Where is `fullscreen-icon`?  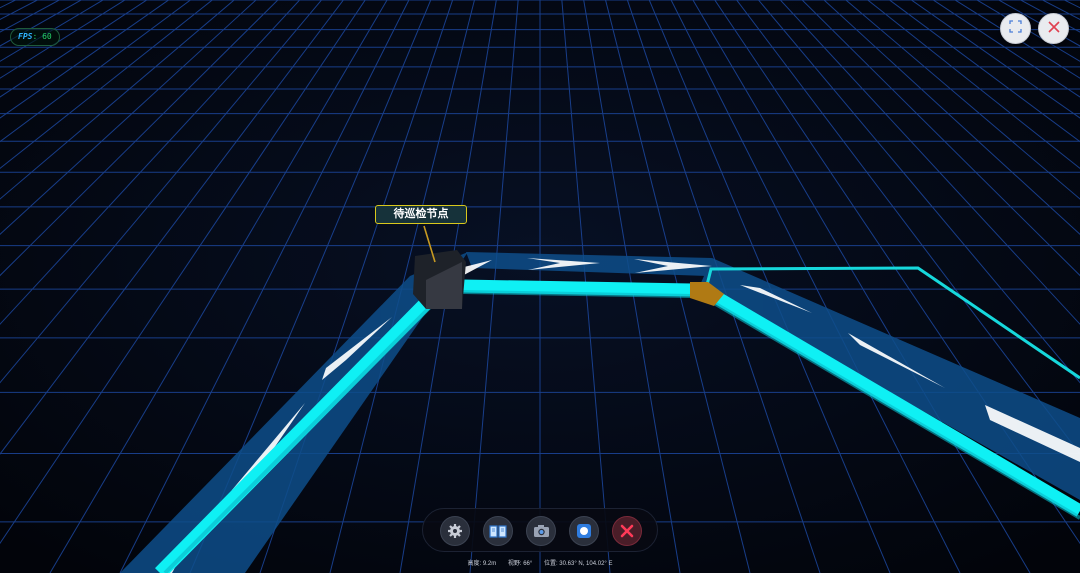 fullscreen-icon is located at coordinates (1015, 28).